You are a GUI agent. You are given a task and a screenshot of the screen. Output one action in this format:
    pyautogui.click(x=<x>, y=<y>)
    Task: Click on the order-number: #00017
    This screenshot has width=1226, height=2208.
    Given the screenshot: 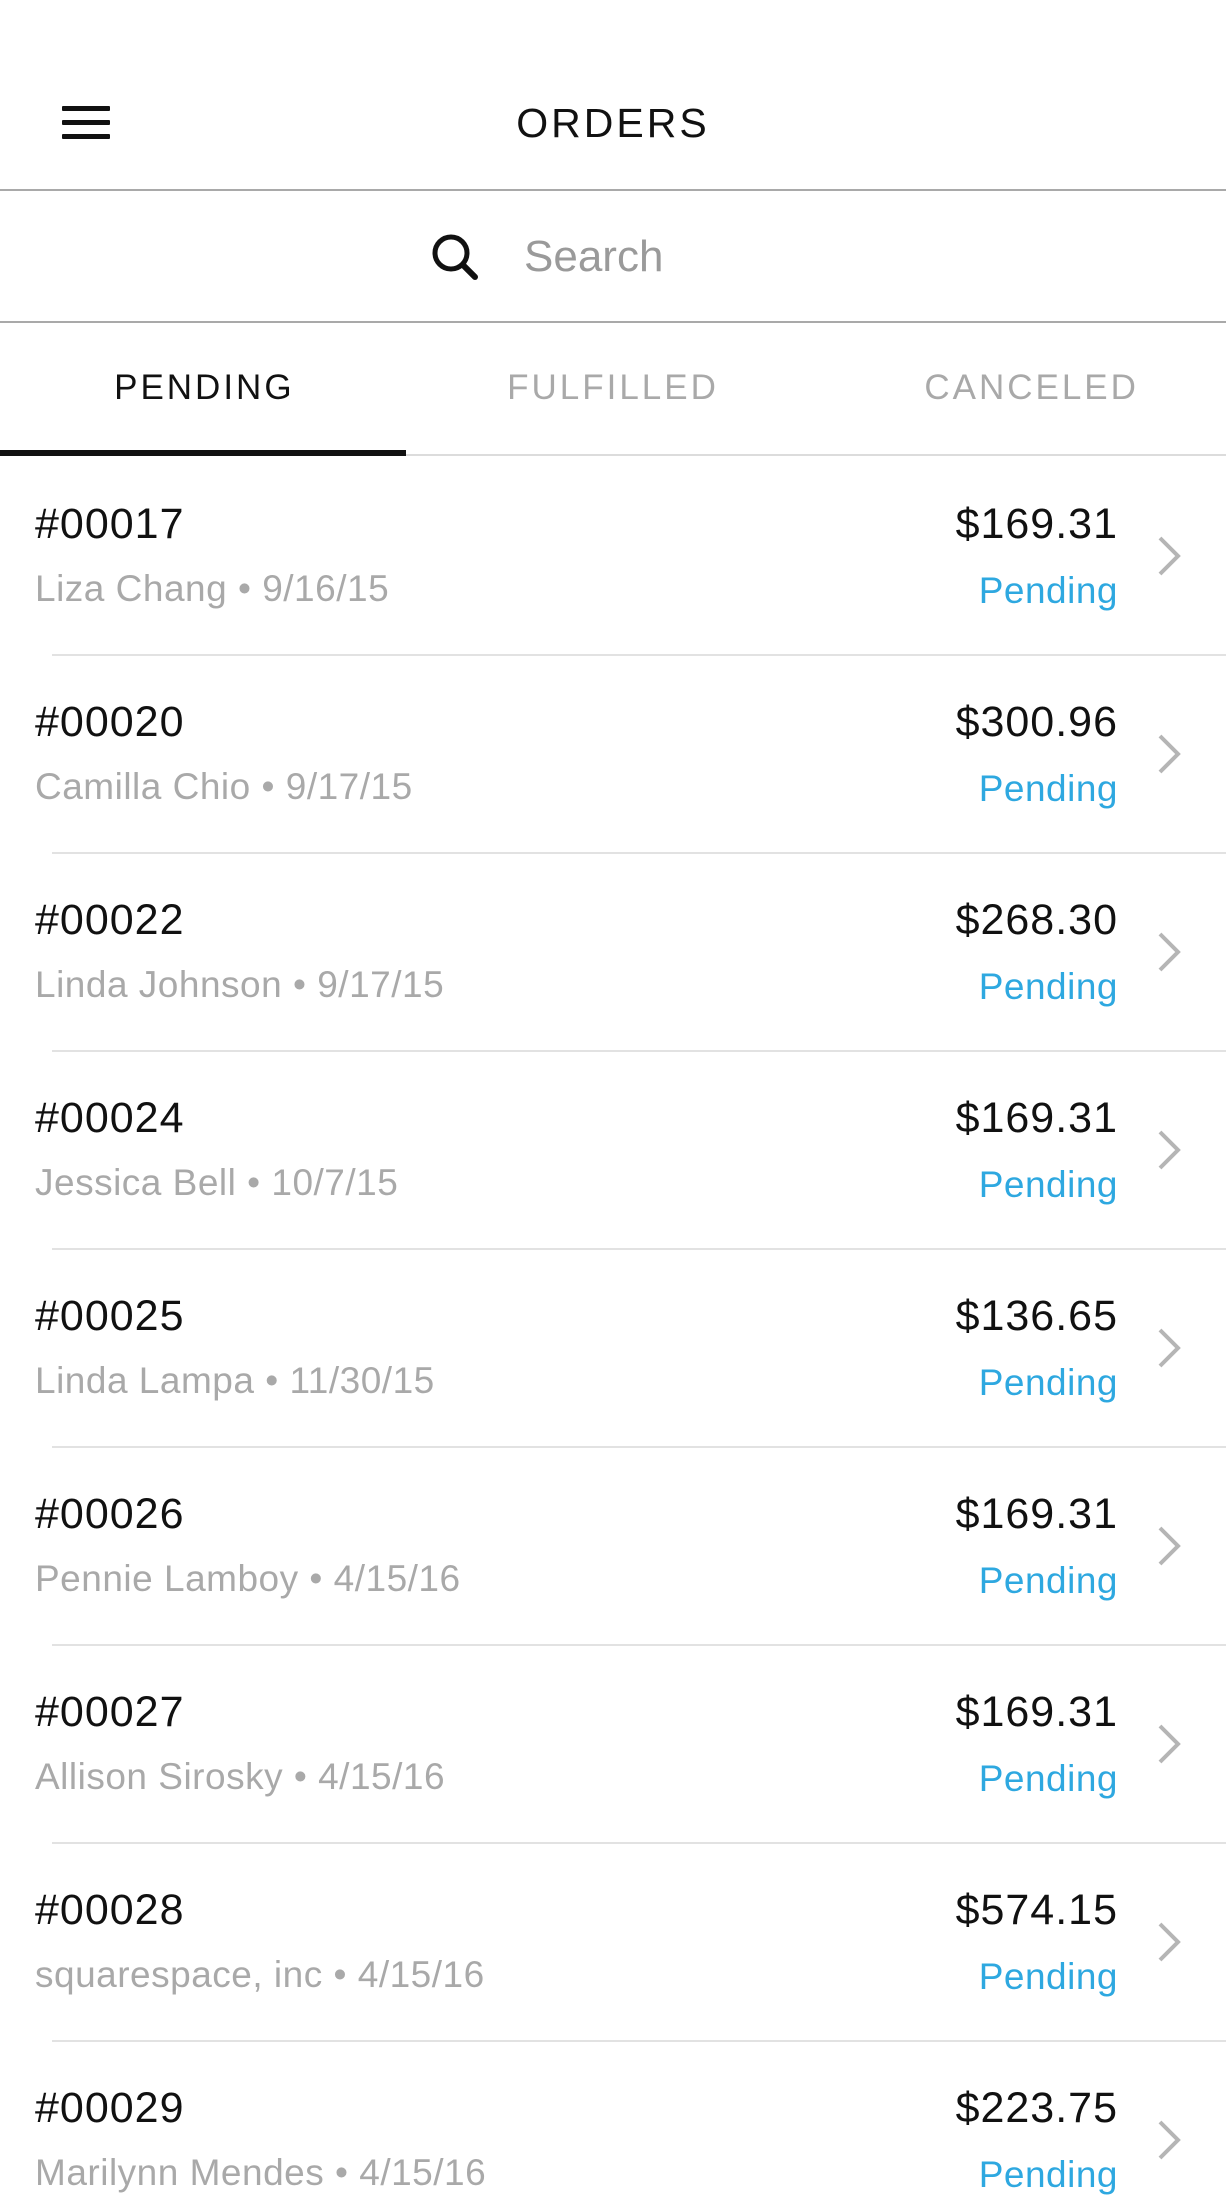 What is the action you would take?
    pyautogui.click(x=110, y=524)
    